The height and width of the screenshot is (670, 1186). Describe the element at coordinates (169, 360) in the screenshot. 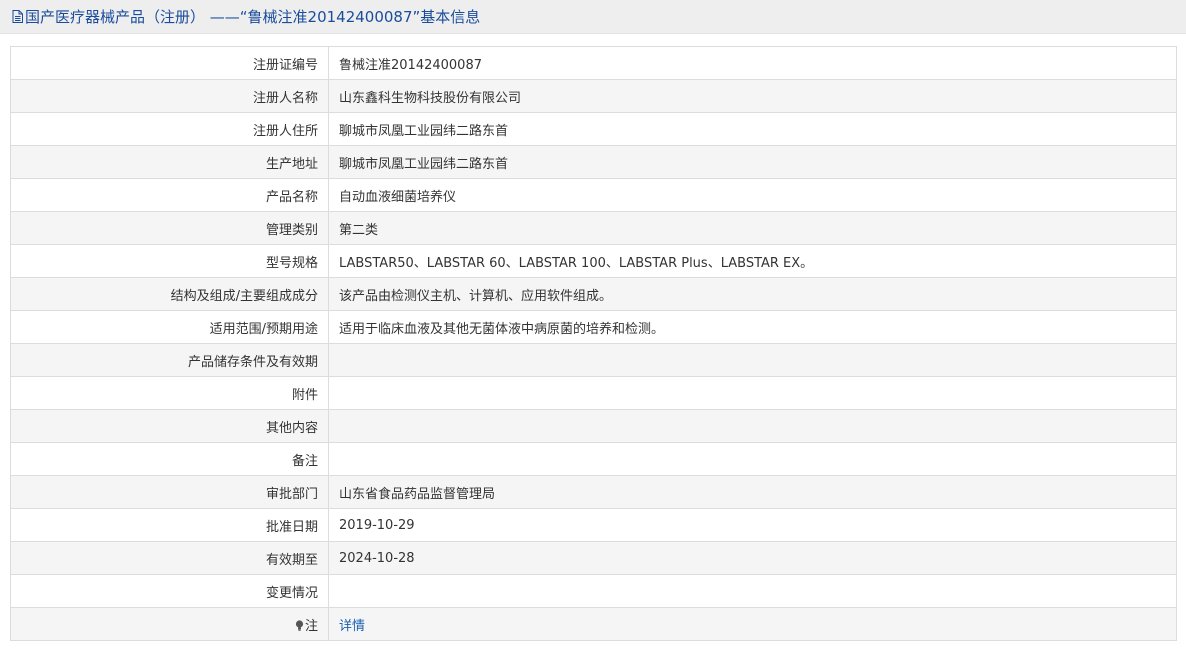

I see `field-label: 产品储存条件及有效期` at that location.